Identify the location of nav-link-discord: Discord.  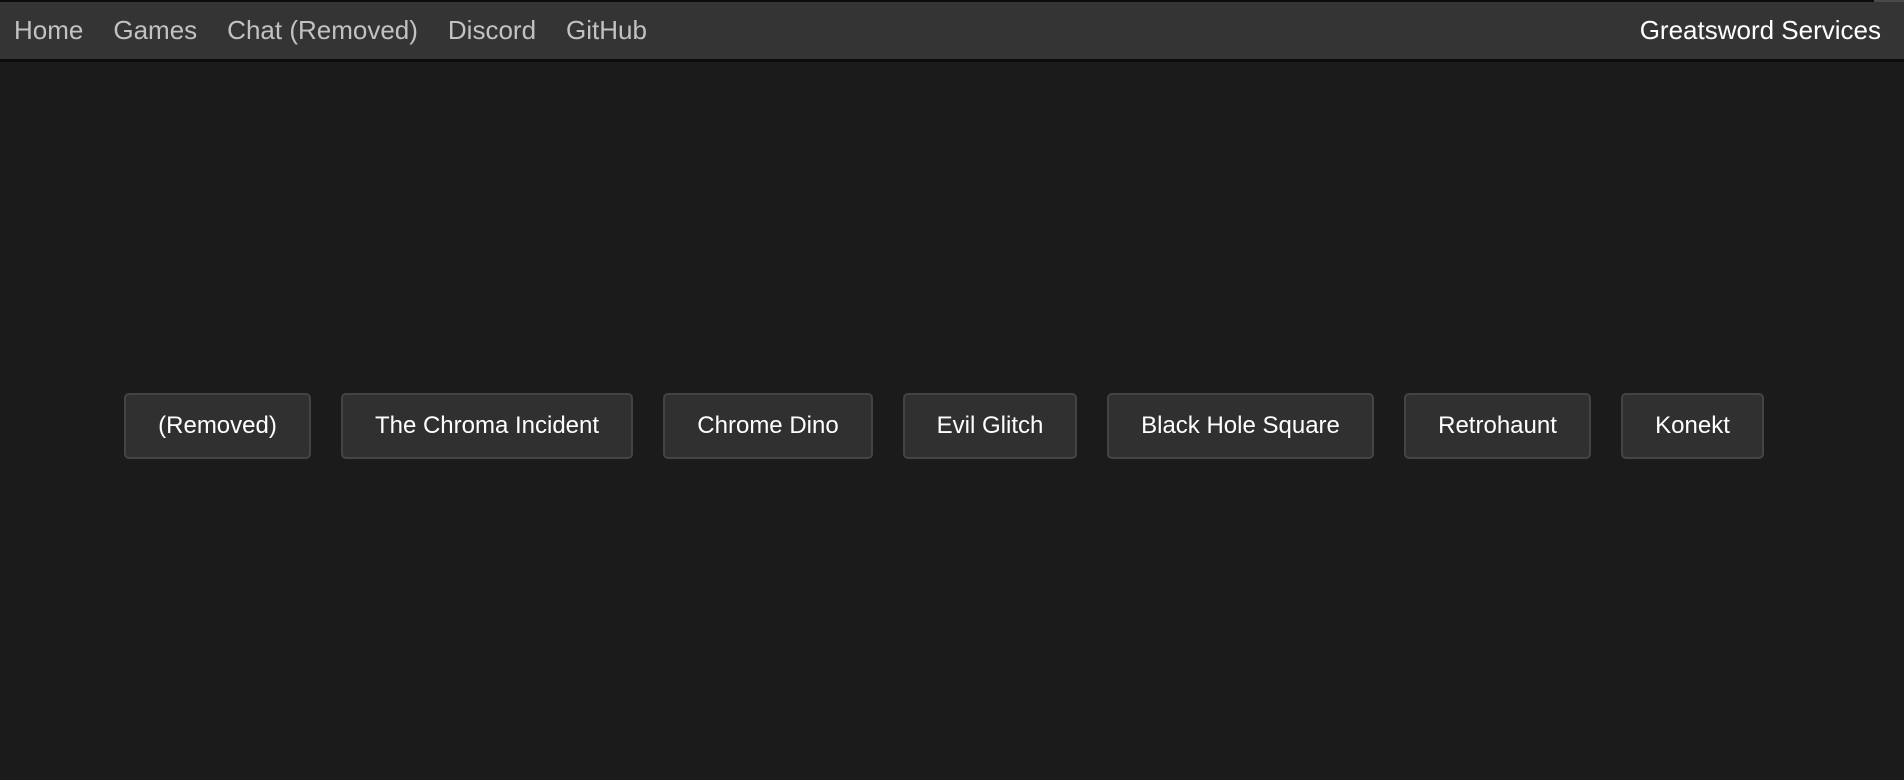
(492, 30).